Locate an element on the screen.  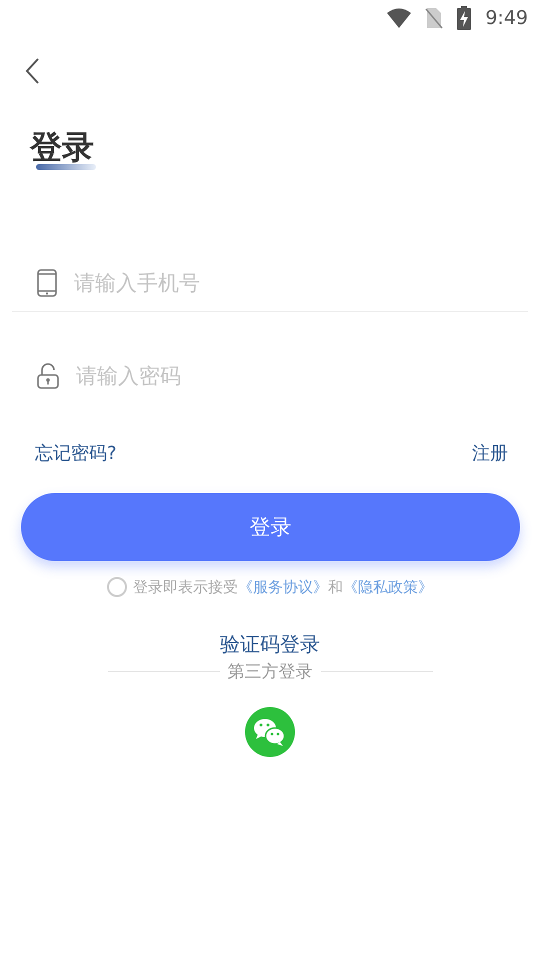
status-time: 9:49 is located at coordinates (506, 18).